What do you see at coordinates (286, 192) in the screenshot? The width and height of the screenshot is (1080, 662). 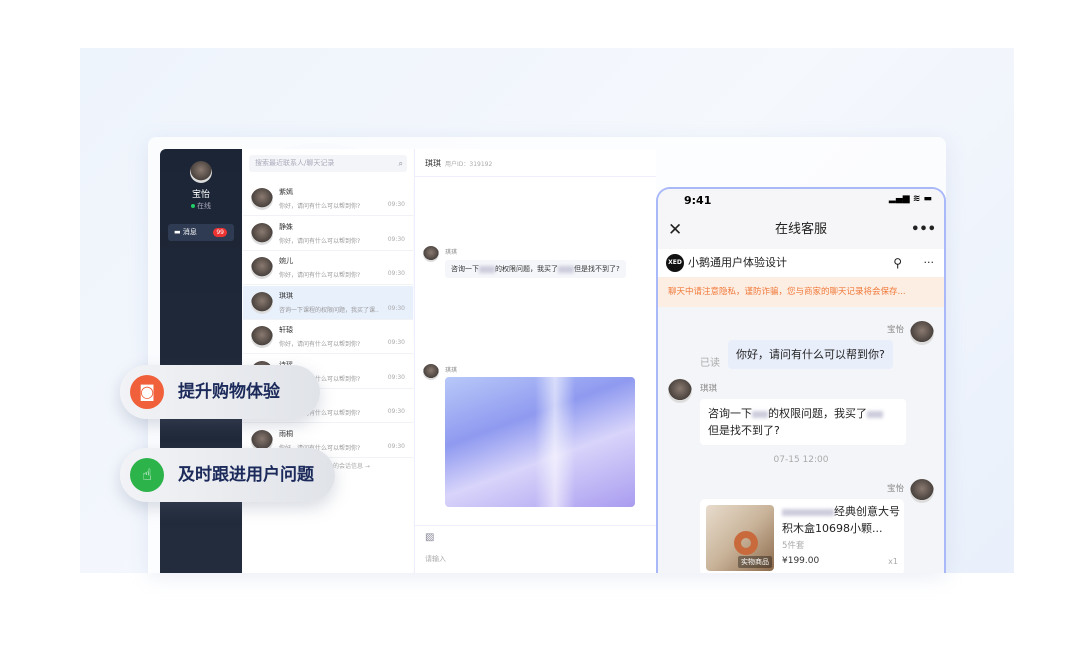 I see `contact-name: 紫嫣` at bounding box center [286, 192].